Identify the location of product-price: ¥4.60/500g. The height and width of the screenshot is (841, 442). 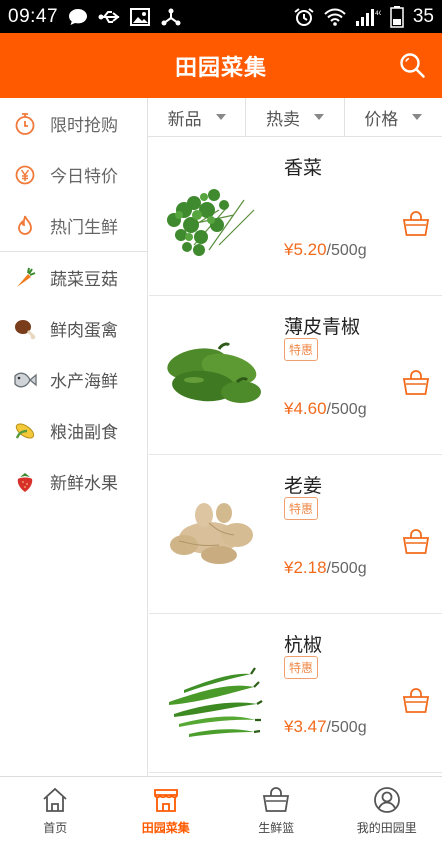
(325, 409).